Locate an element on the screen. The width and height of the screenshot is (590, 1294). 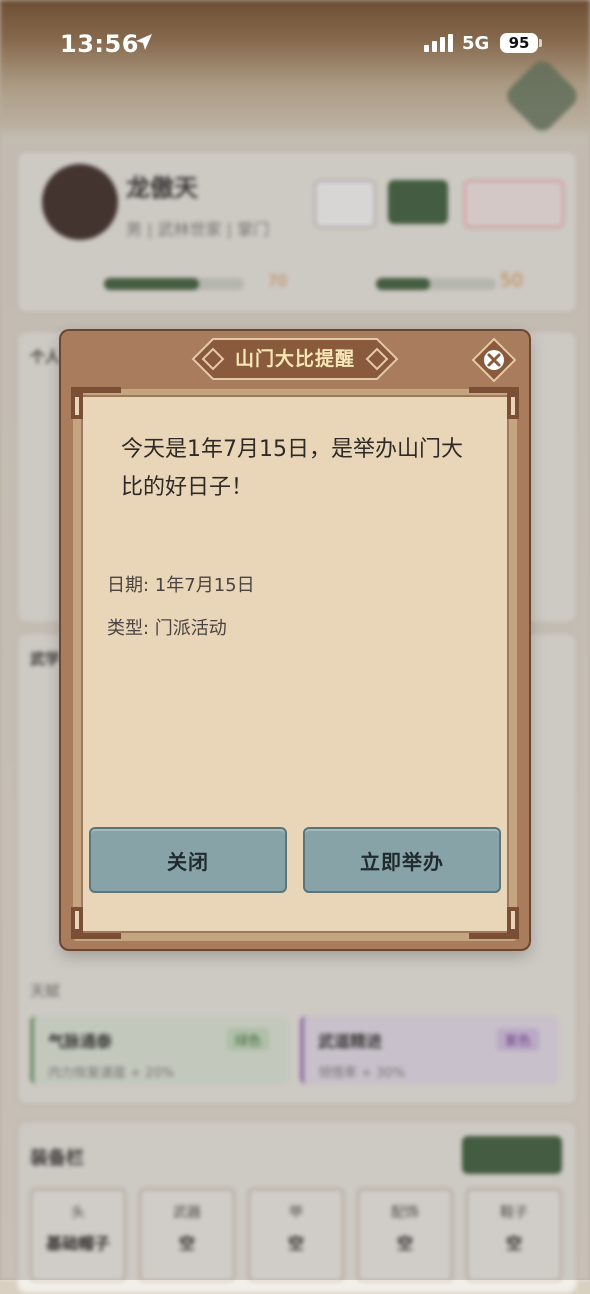
event-date: 日期: 1年7月15日 is located at coordinates (181, 585).